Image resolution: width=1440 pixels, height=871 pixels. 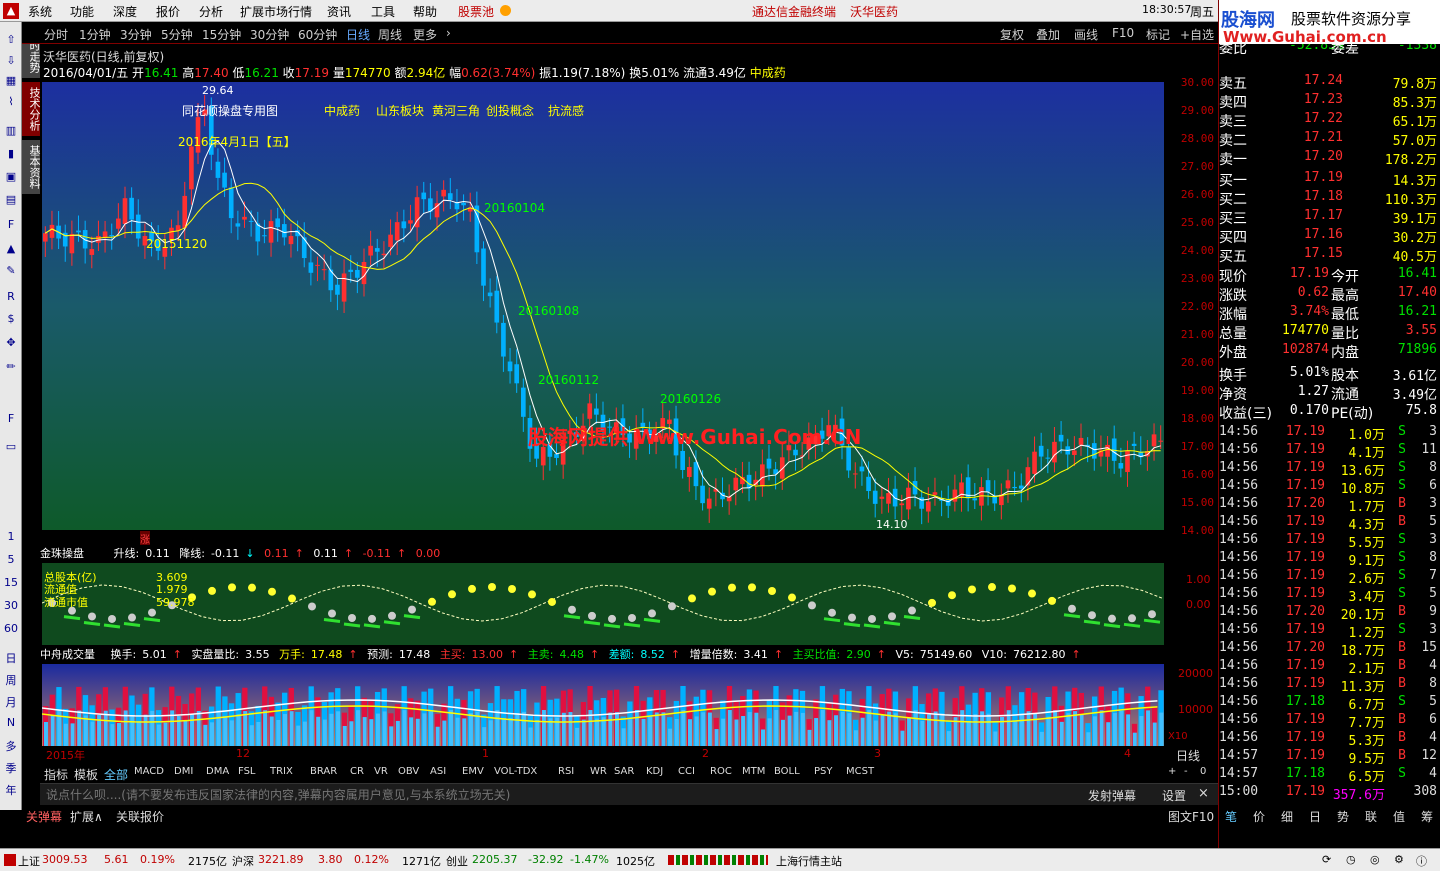 I want to click on period-num-1: 5, so click(x=11, y=559).